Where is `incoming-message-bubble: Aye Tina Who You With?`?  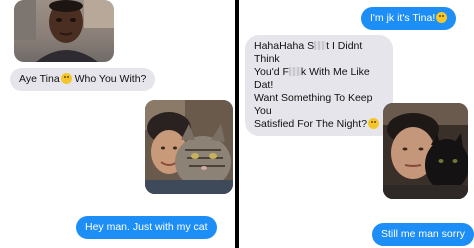 incoming-message-bubble: Aye Tina Who You With? is located at coordinates (83, 79).